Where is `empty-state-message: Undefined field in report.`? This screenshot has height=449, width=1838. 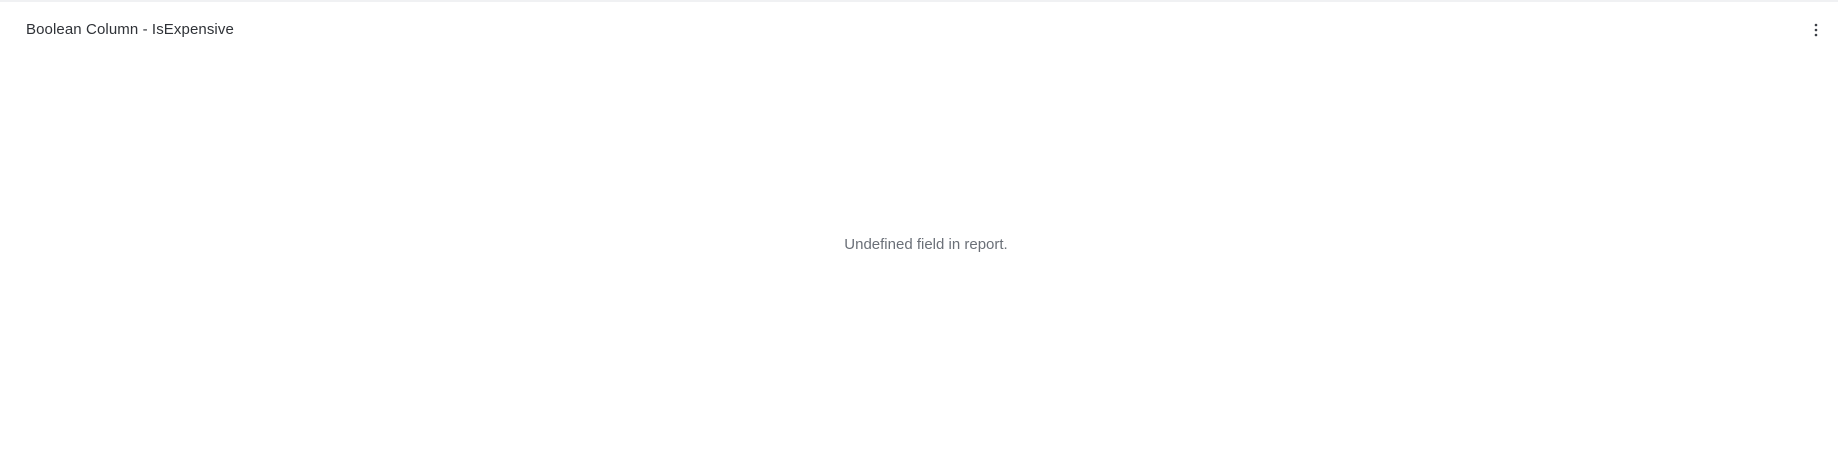
empty-state-message: Undefined field in report. is located at coordinates (926, 244).